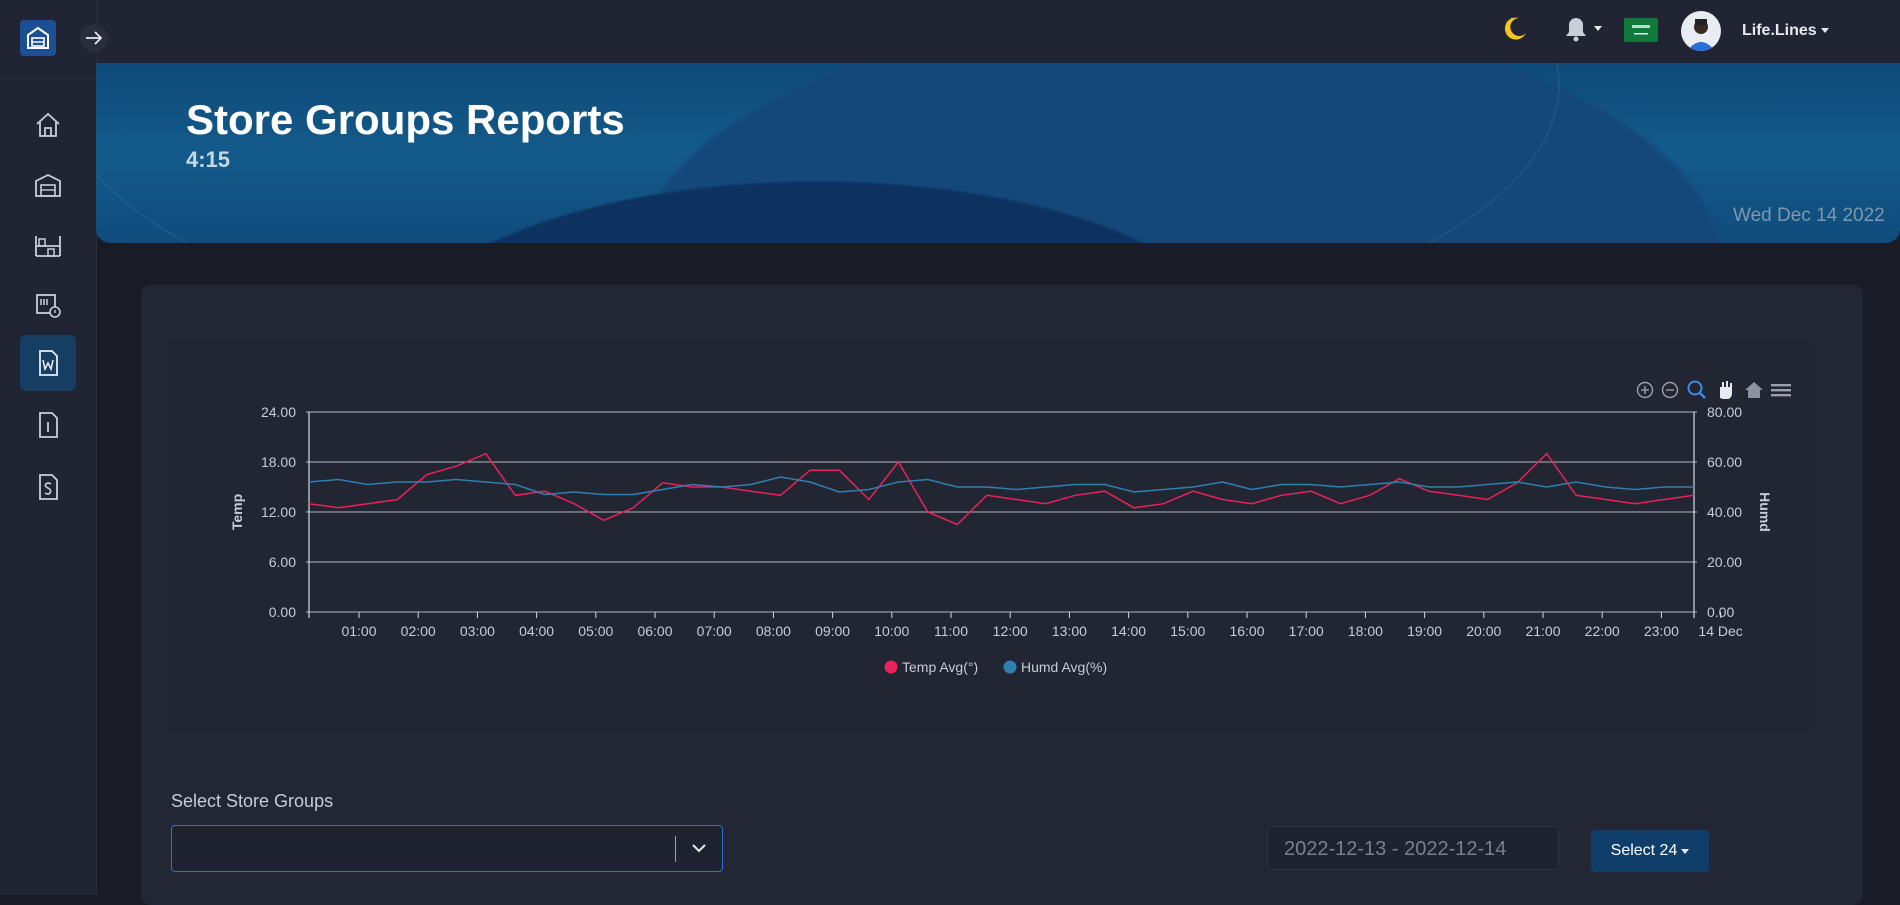  What do you see at coordinates (536, 631) in the screenshot?
I see `x-tick-label: 04:00` at bounding box center [536, 631].